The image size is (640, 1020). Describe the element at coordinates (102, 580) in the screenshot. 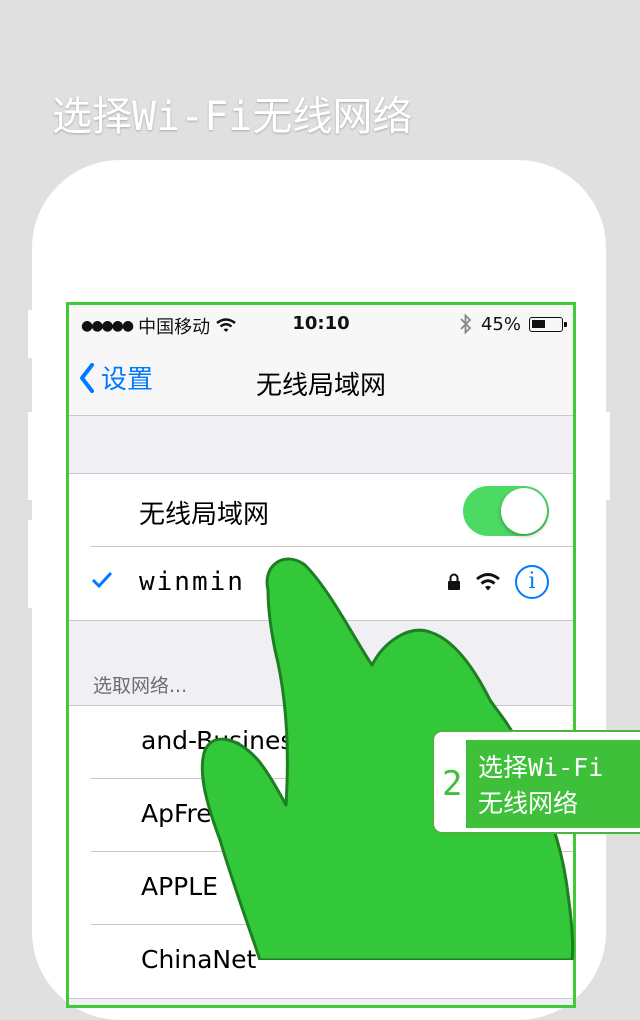

I see `checkmark-icon` at that location.